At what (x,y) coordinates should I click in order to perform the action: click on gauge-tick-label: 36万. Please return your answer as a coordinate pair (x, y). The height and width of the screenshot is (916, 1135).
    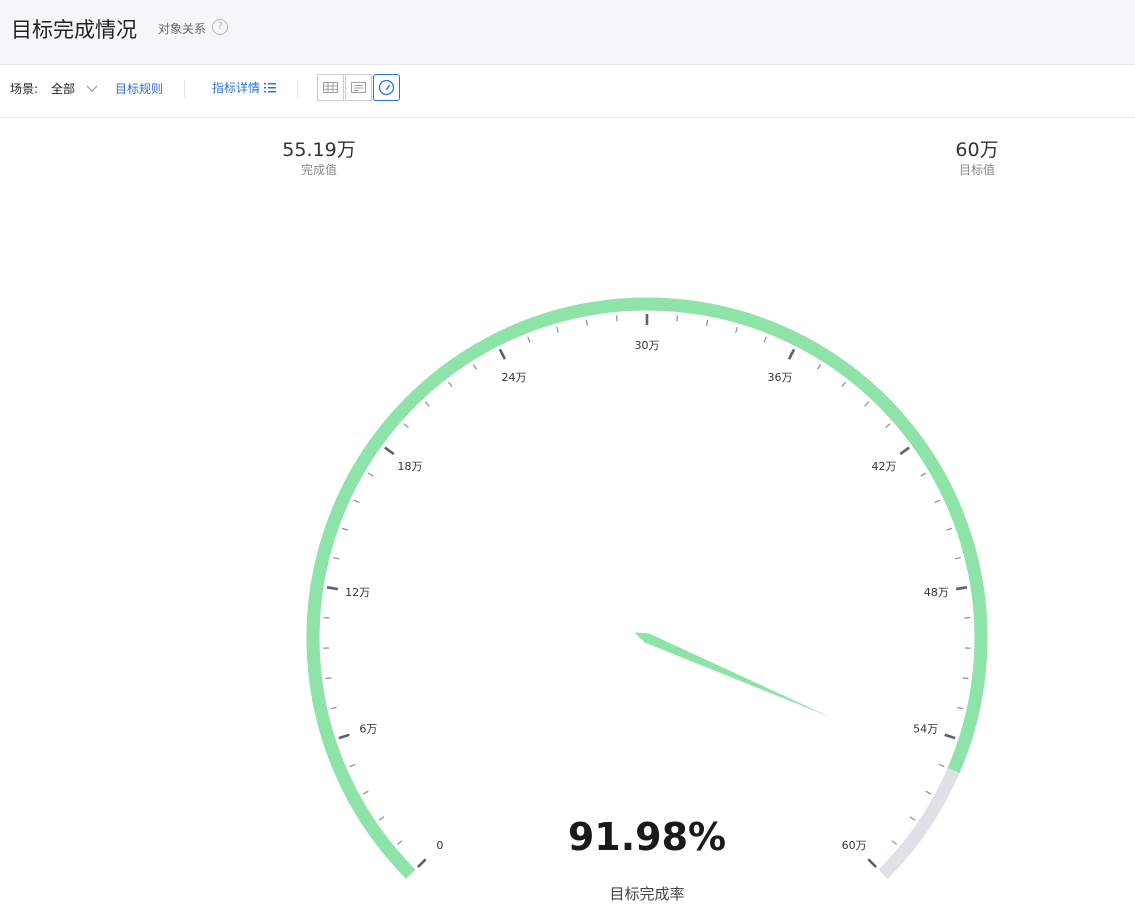
    Looking at the image, I should click on (780, 377).